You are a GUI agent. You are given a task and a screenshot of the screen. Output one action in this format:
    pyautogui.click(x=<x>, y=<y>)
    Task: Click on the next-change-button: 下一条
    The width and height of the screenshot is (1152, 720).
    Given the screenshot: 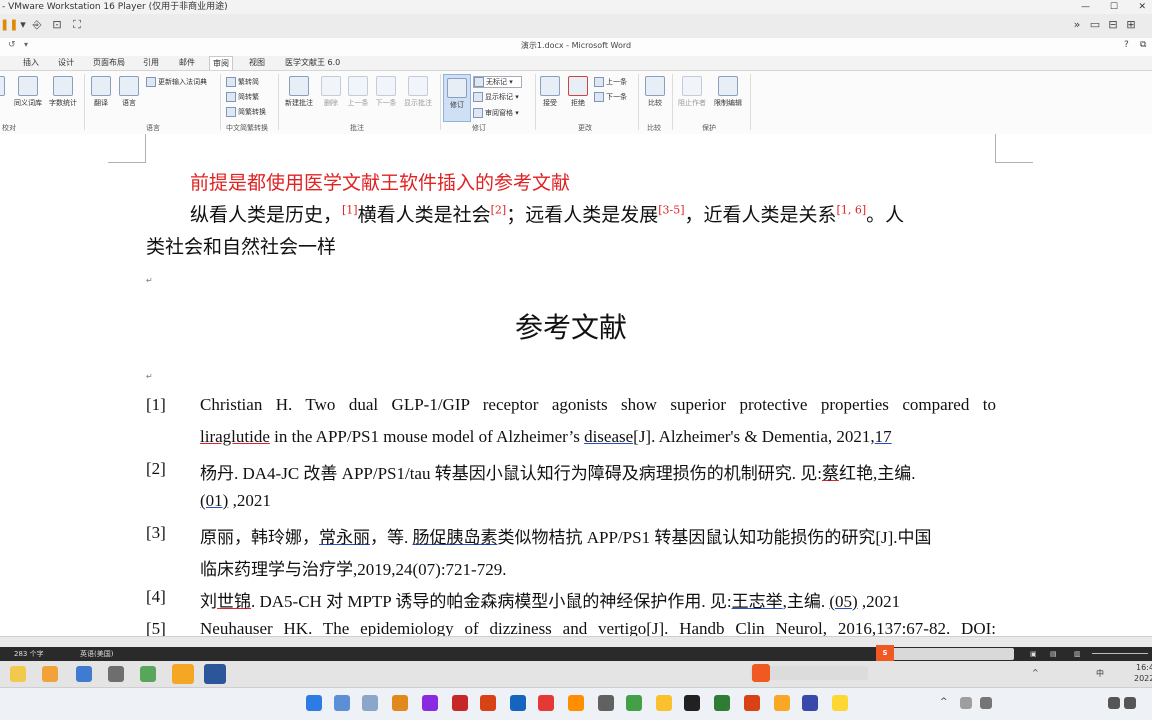 What is the action you would take?
    pyautogui.click(x=610, y=97)
    